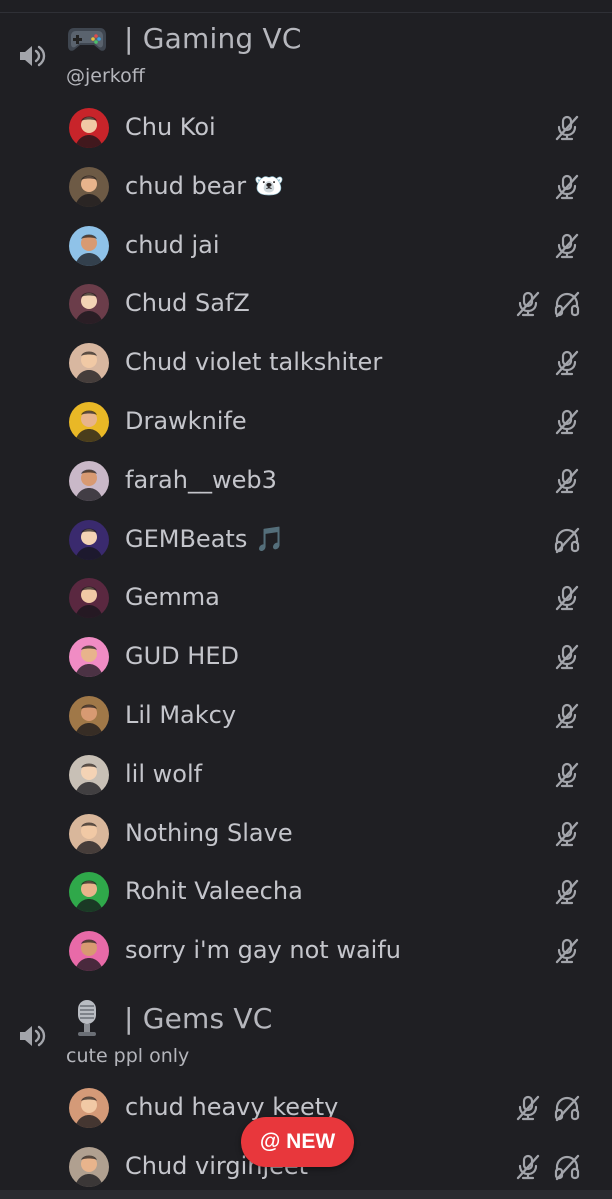 The width and height of the screenshot is (612, 1199). What do you see at coordinates (306, 599) in the screenshot?
I see `voice-member: Gemma` at bounding box center [306, 599].